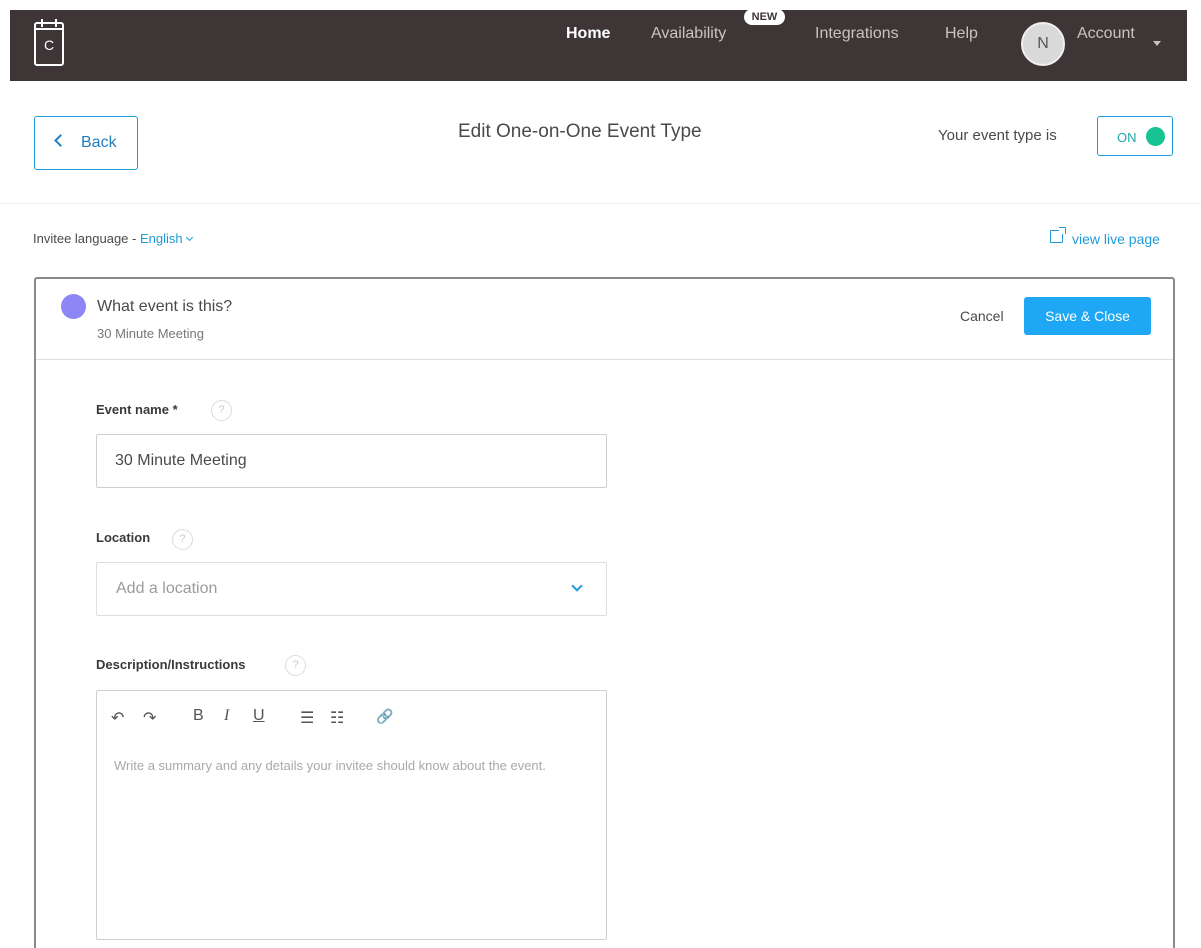 The image size is (1201, 948). What do you see at coordinates (198, 716) in the screenshot?
I see `bold-icon: B` at bounding box center [198, 716].